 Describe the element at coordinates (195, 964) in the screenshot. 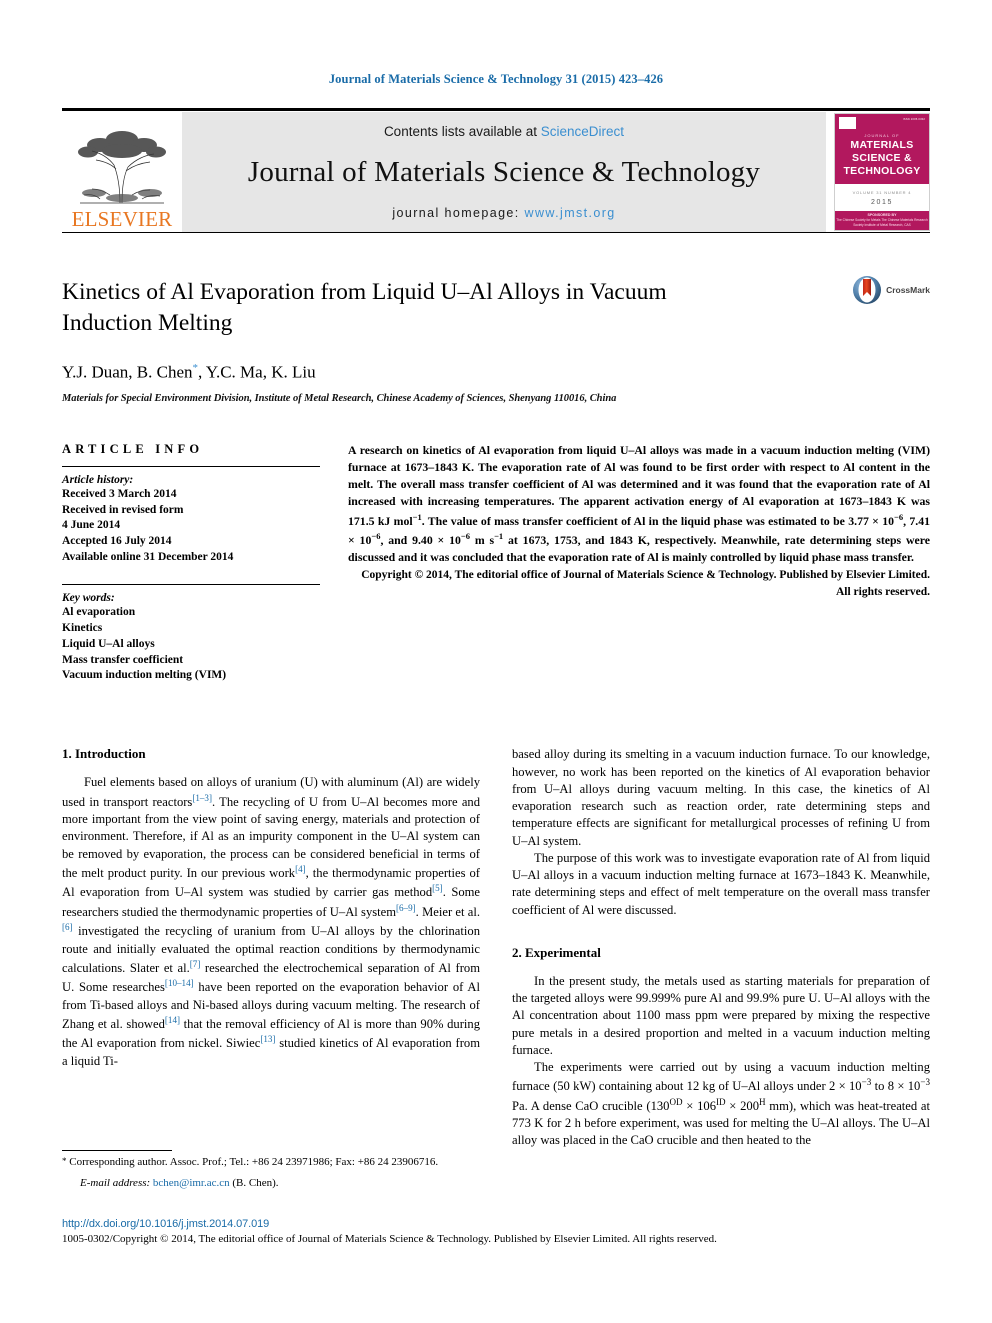

I see `citation-ref: [7]` at that location.